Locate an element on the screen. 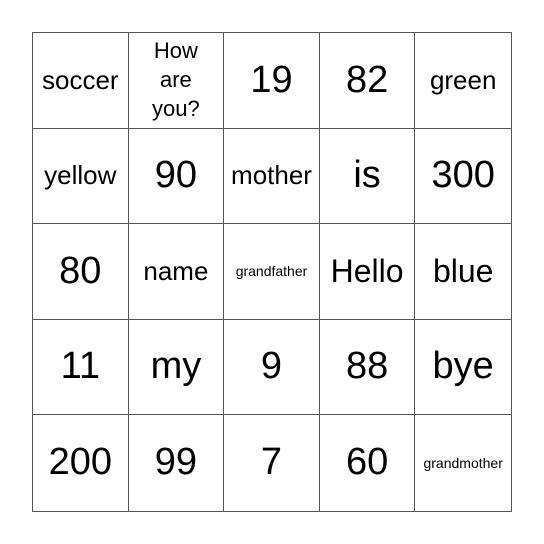 The height and width of the screenshot is (544, 544). bingo-cell-text: soccer is located at coordinates (80, 79).